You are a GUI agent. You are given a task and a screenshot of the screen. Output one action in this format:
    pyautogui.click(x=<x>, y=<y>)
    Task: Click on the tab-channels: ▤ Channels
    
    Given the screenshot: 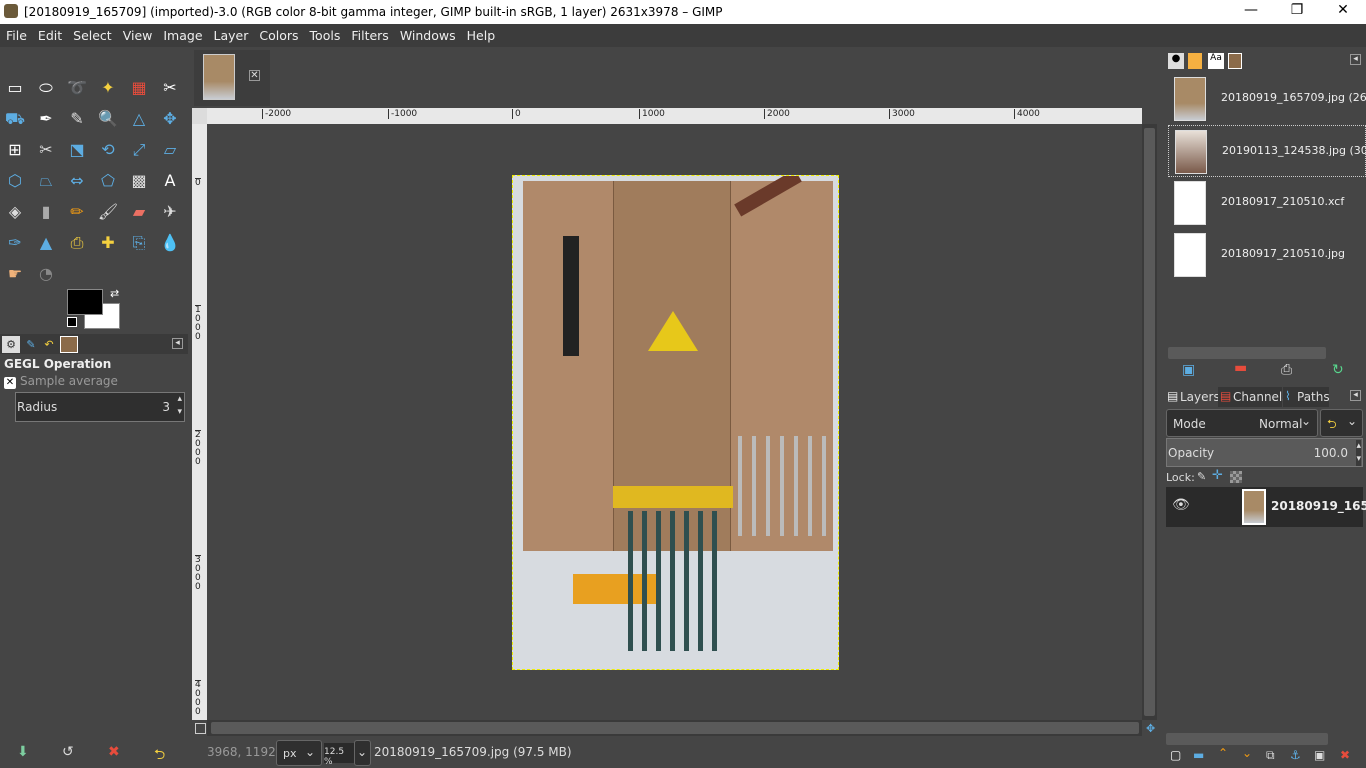 What is the action you would take?
    pyautogui.click(x=1253, y=397)
    